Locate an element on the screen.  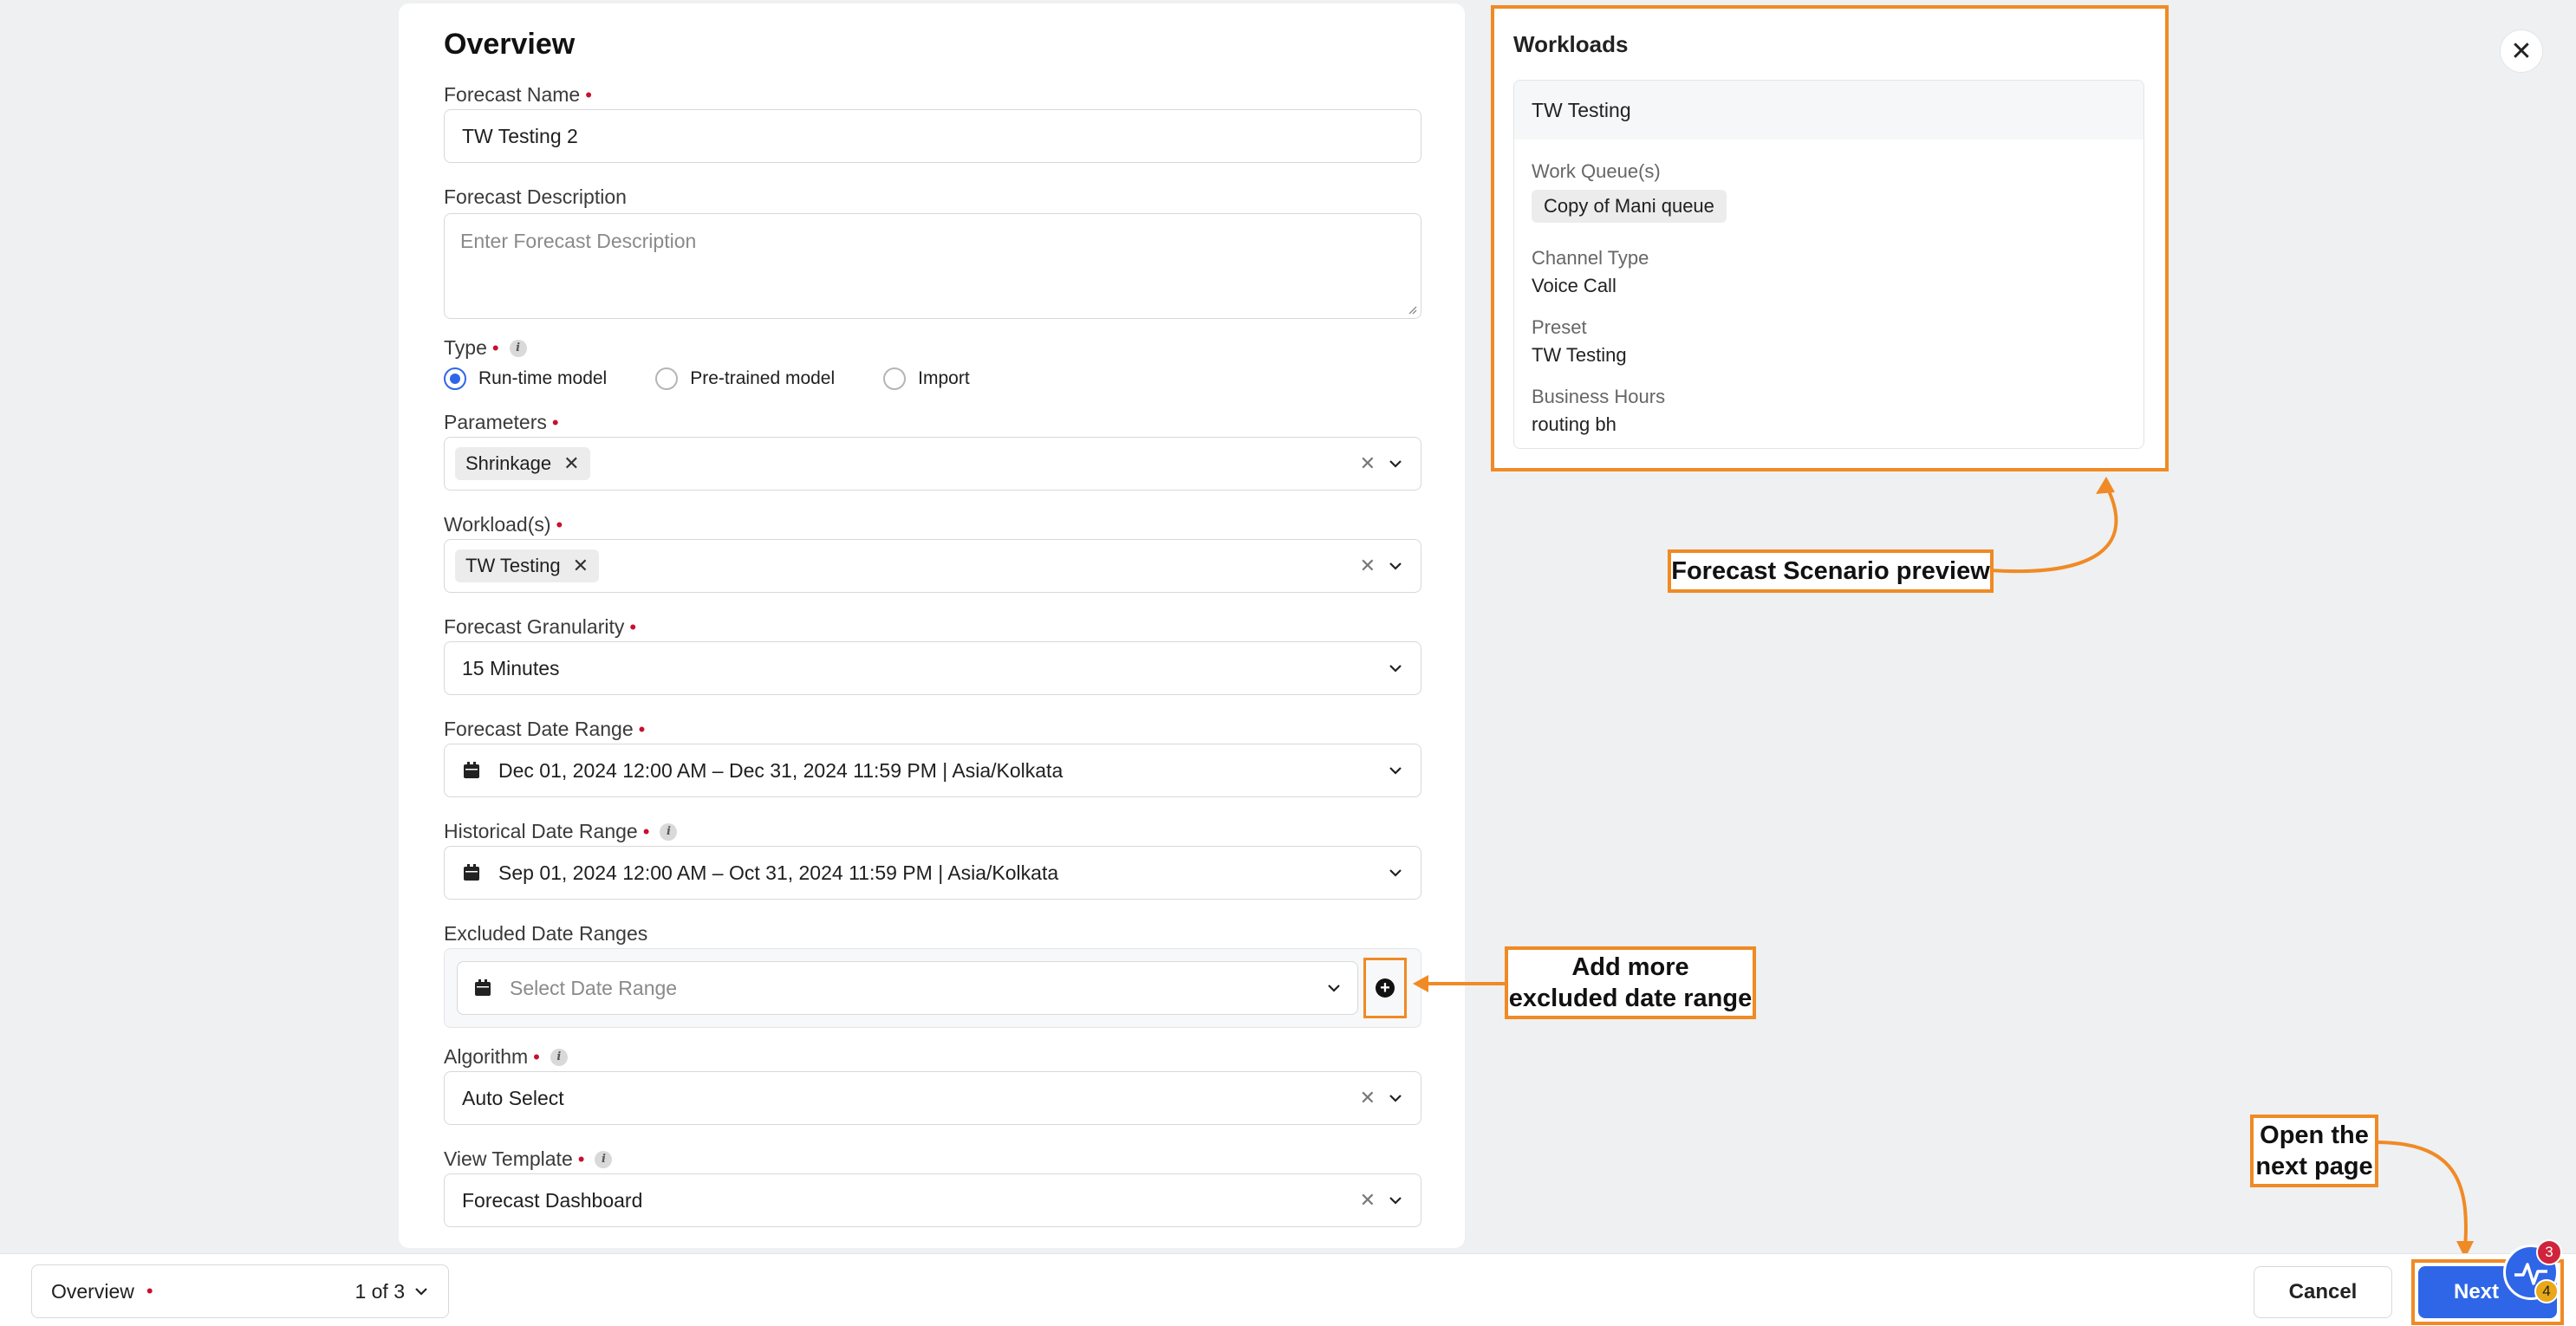
callout-next: Open the next page is located at coordinates (2314, 1151).